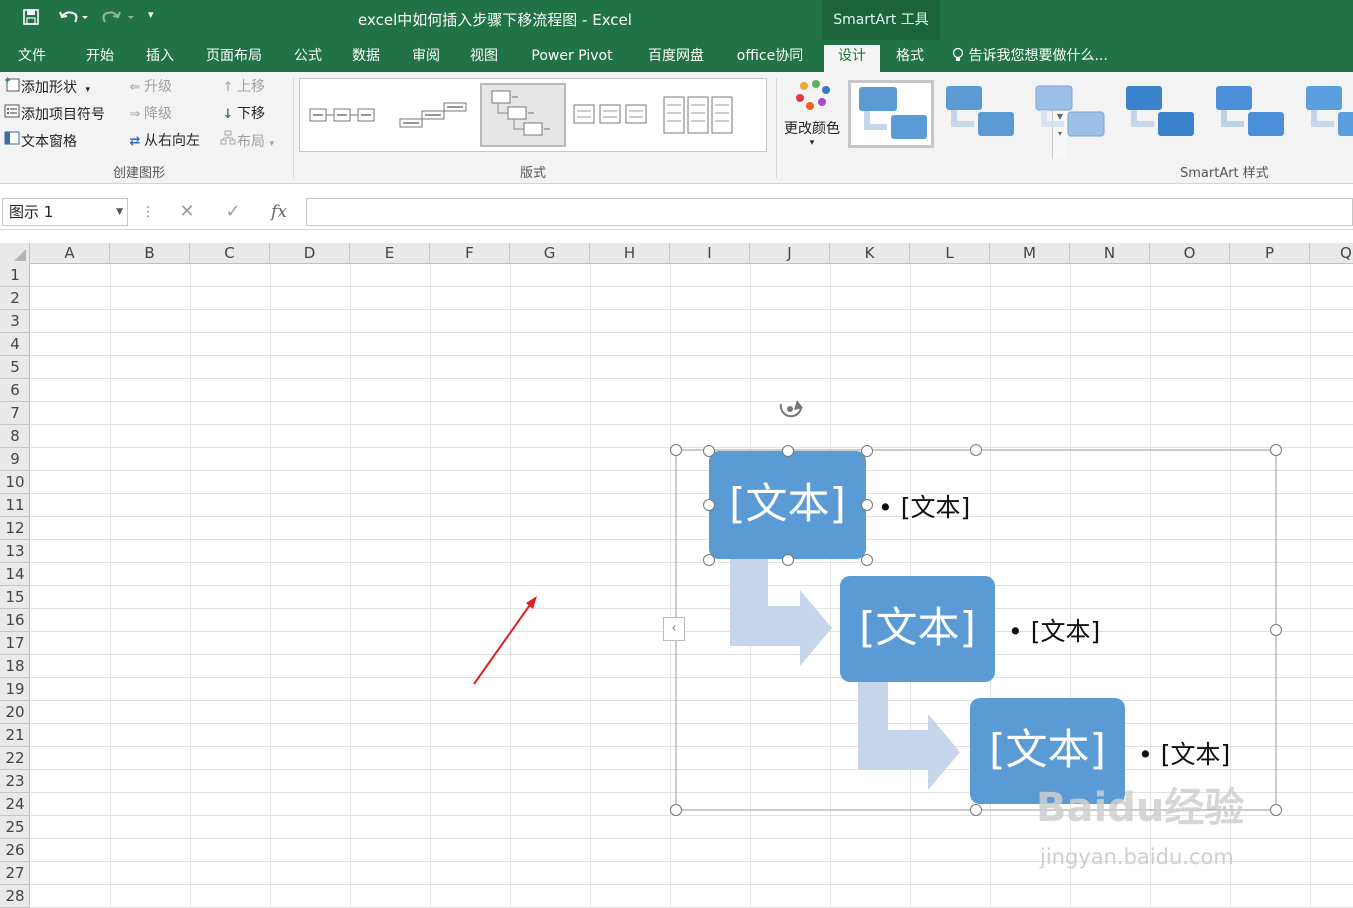  I want to click on watermark-url: jingyan.baidu.com, so click(1137, 857).